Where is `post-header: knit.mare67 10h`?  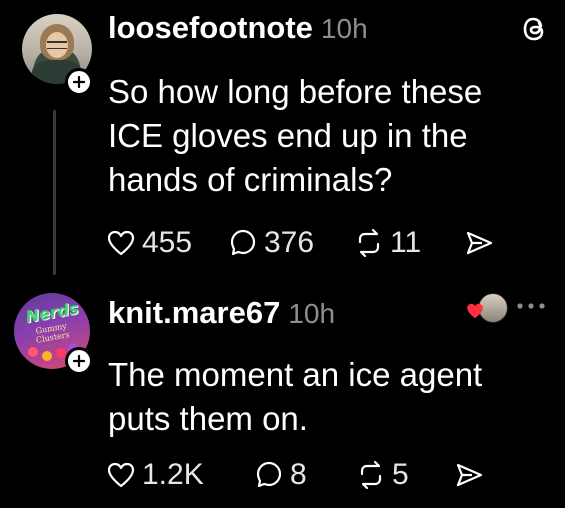 post-header: knit.mare67 10h is located at coordinates (221, 315).